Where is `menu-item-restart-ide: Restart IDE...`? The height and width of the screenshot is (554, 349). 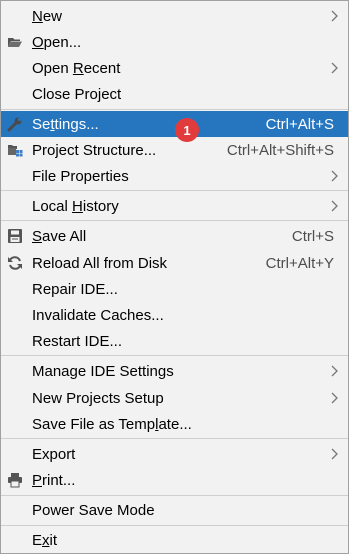
menu-item-restart-ide: Restart IDE... is located at coordinates (174, 341).